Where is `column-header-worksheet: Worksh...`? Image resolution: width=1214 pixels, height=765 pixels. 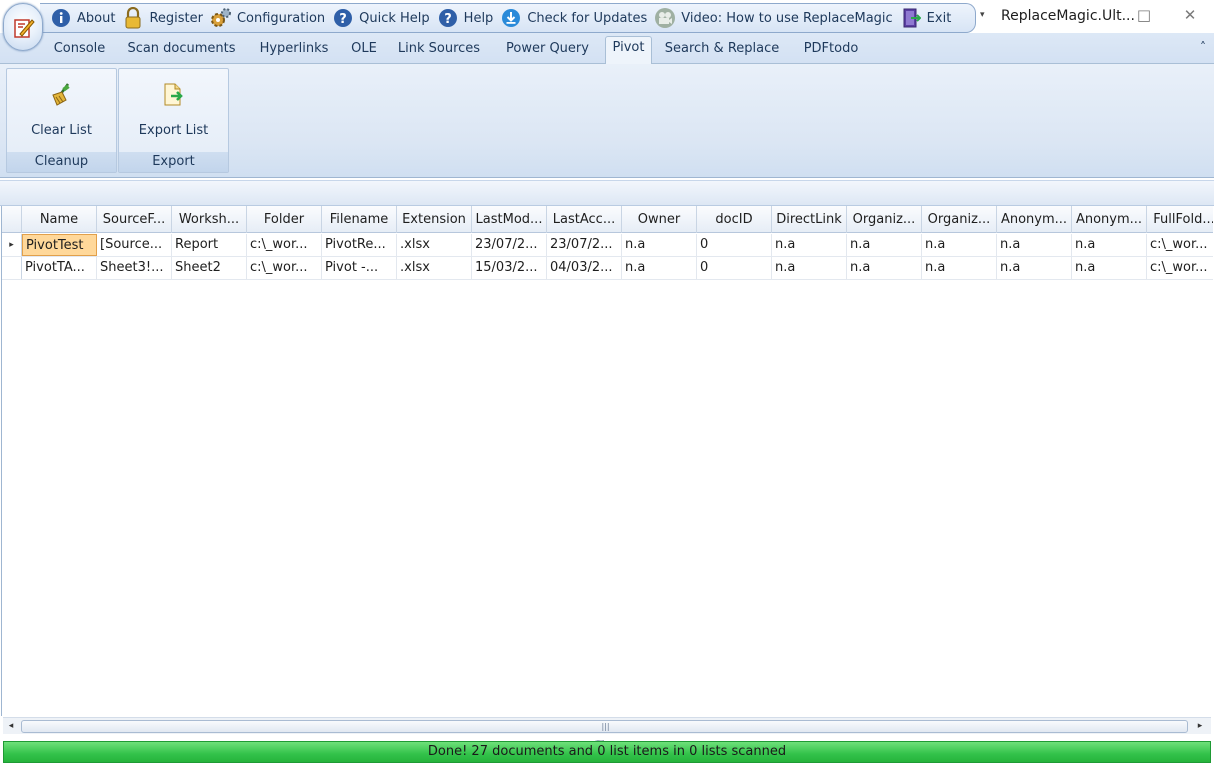
column-header-worksheet: Worksh... is located at coordinates (209, 219).